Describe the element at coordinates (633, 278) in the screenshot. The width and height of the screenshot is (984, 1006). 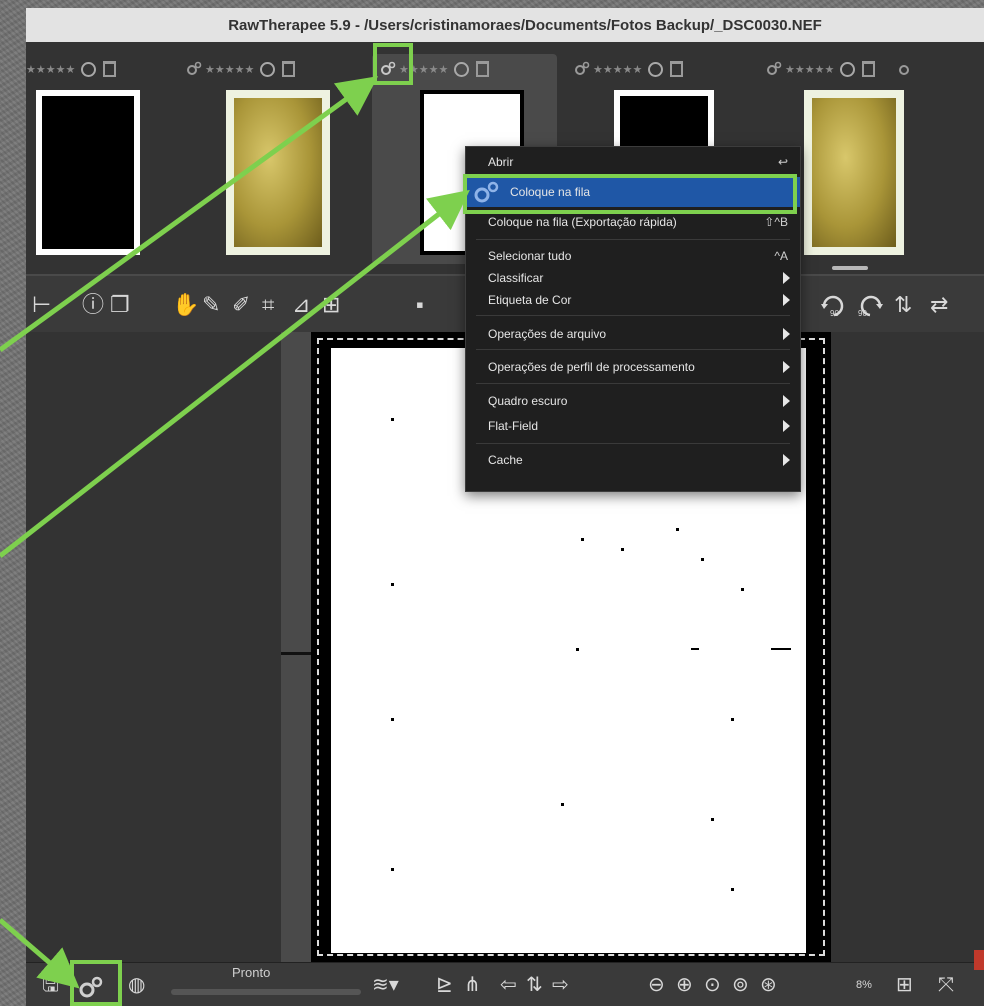
I see `menu-item-classificar: Classificar` at that location.